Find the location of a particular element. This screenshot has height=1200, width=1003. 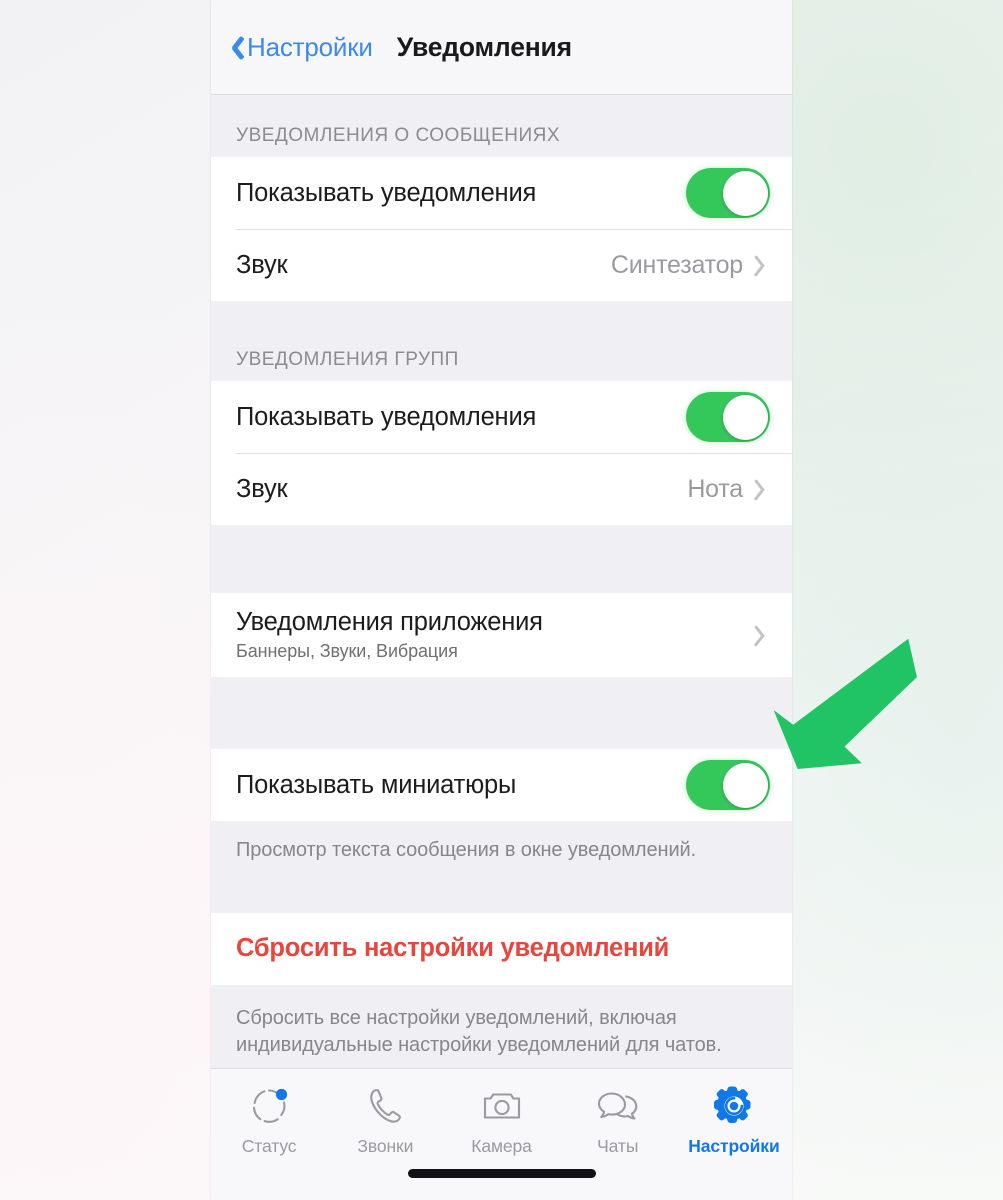

navigation-bar: Настройки Уведомления is located at coordinates (501, 47).